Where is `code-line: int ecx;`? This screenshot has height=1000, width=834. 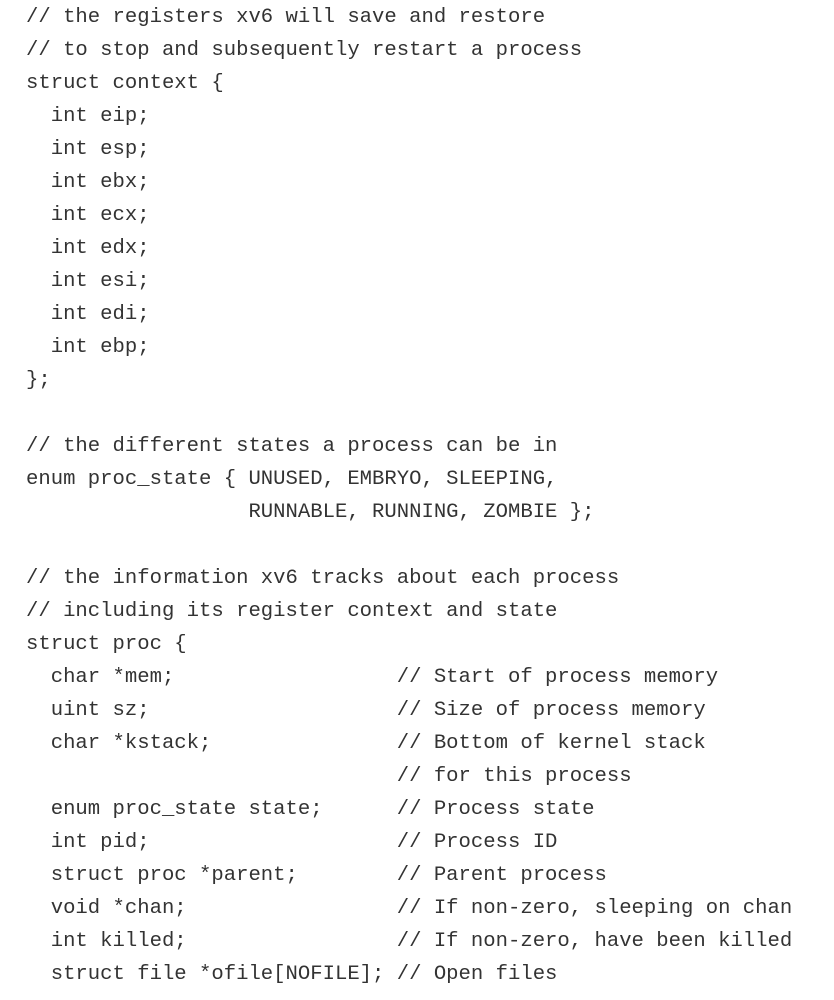 code-line: int ecx; is located at coordinates (88, 215).